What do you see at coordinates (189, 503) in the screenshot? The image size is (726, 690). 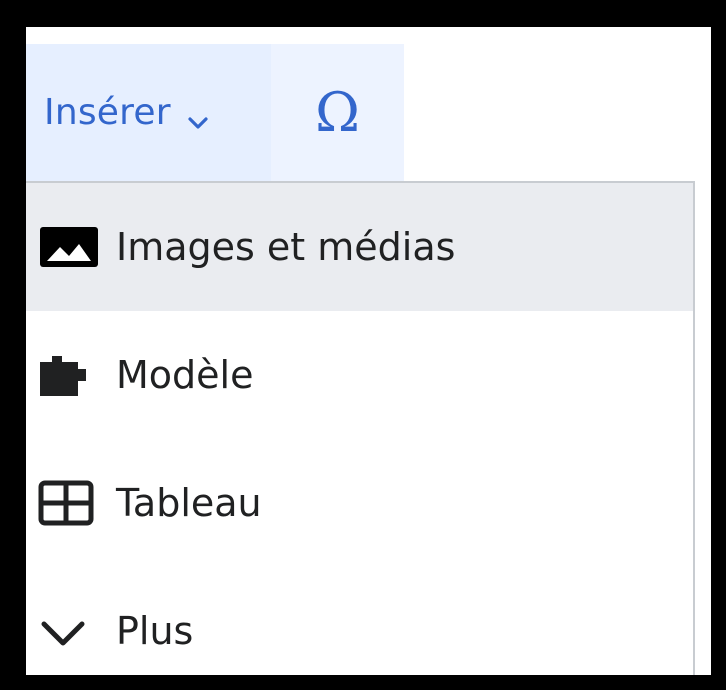 I see `menu-item-label: Tableau` at bounding box center [189, 503].